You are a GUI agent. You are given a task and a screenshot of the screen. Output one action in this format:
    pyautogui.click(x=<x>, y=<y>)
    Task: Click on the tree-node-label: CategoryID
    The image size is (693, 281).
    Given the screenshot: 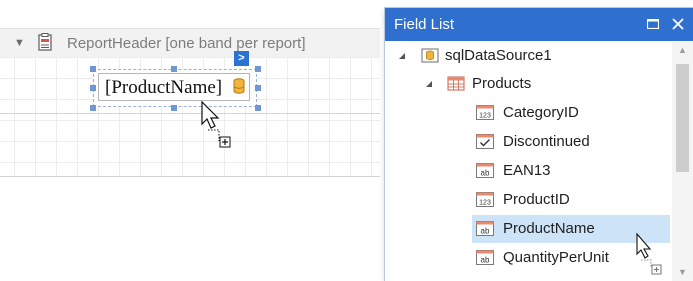 What is the action you would take?
    pyautogui.click(x=541, y=112)
    